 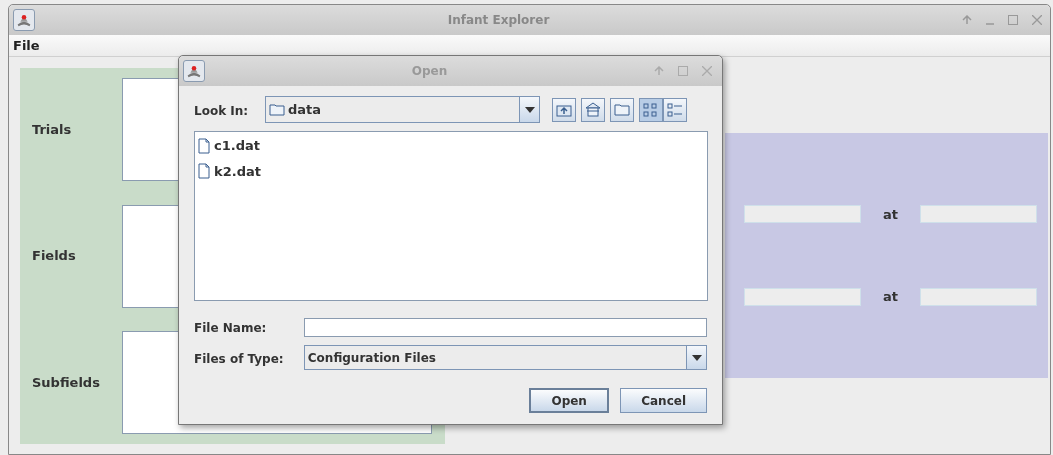 What do you see at coordinates (402, 109) in the screenshot?
I see `look-in-combo: data` at bounding box center [402, 109].